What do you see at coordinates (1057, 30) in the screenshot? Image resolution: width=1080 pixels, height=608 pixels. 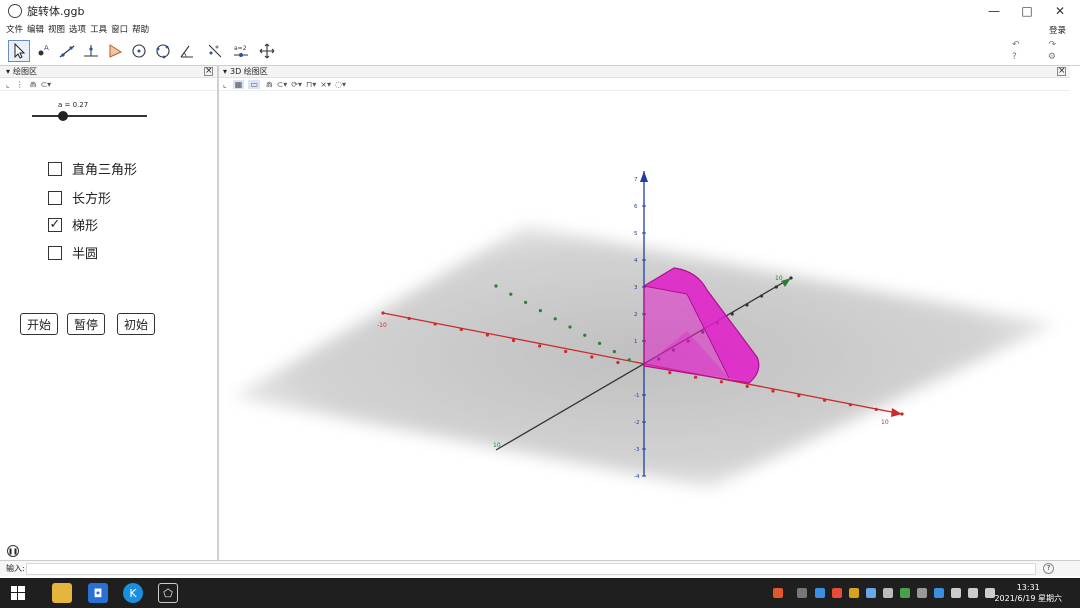 I see `login-link: 登录` at bounding box center [1057, 30].